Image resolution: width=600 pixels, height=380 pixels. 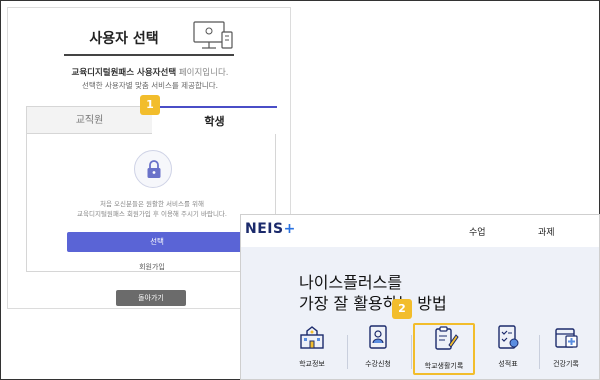 What do you see at coordinates (378, 337) in the screenshot?
I see `id-card-icon` at bounding box center [378, 337].